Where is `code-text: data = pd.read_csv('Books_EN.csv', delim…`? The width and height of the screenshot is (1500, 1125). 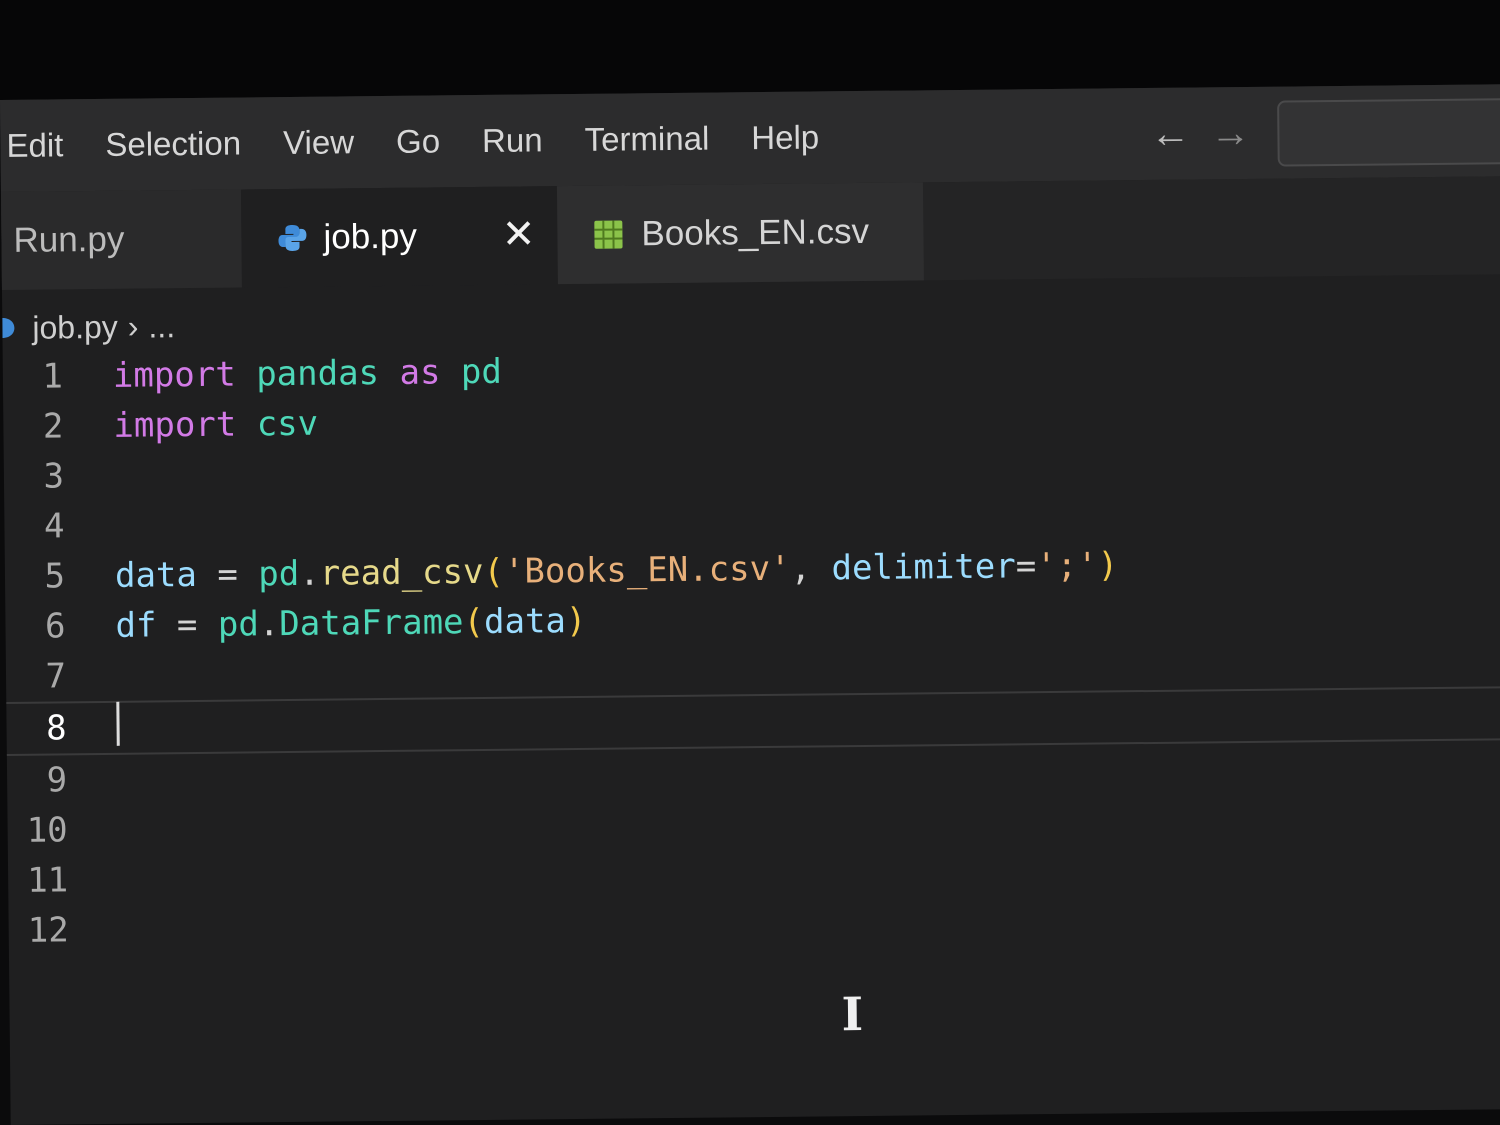
code-text: data = pd.read_csv('Books_EN.csv', delim… is located at coordinates (617, 570).